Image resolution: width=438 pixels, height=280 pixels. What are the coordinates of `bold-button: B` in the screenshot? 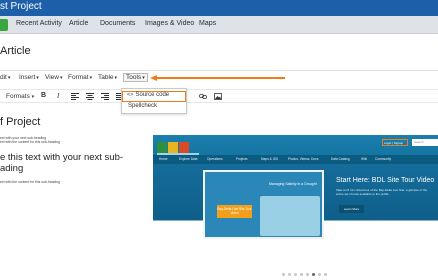 It's located at (43, 95).